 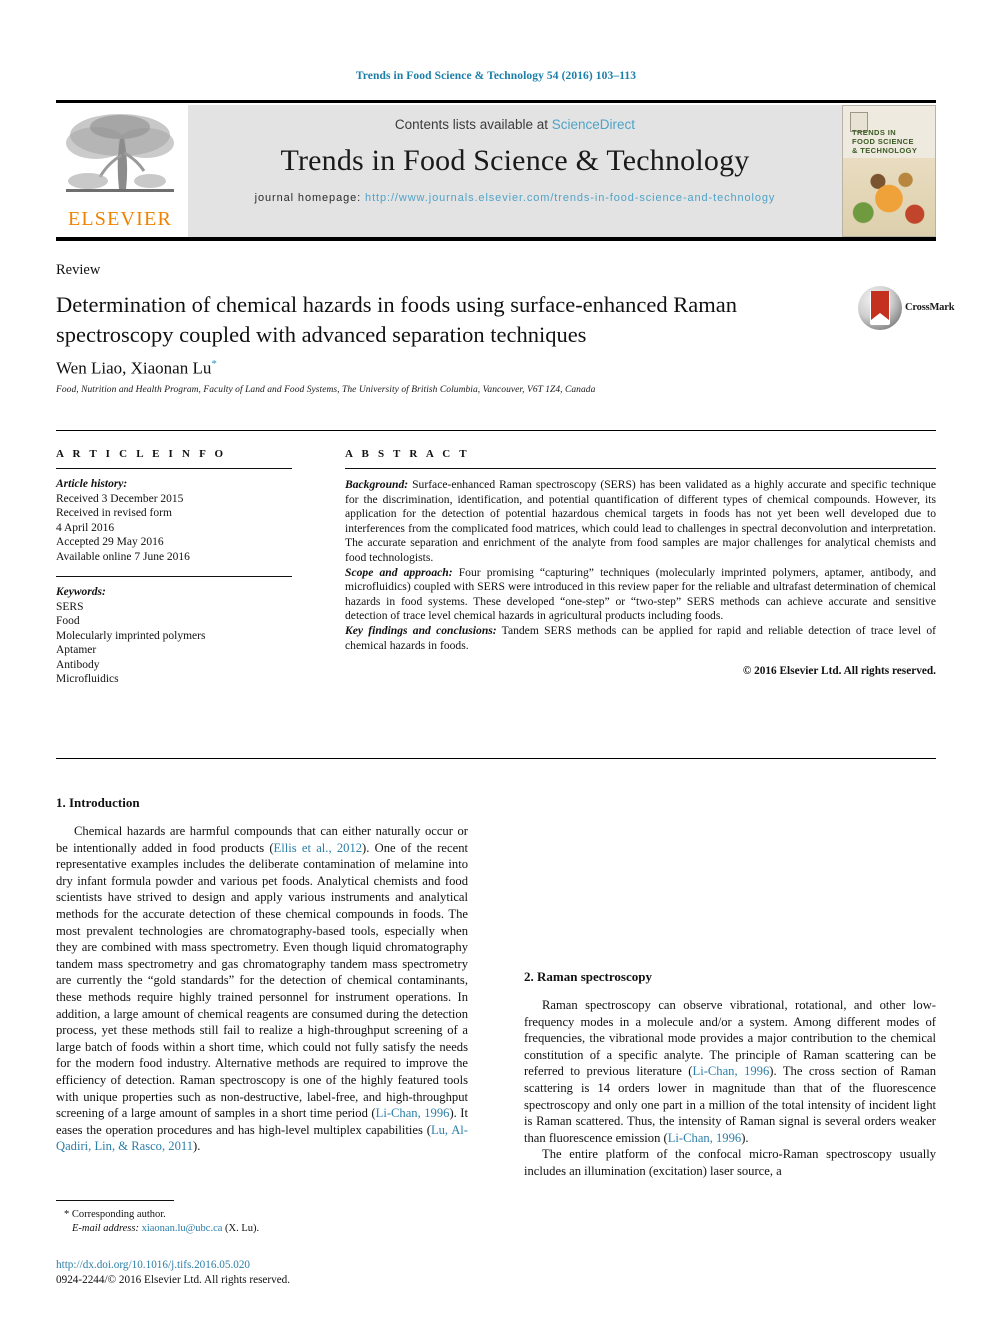 What do you see at coordinates (318, 848) in the screenshot?
I see `citation-ellis-2012: Ellis et al., 2012` at bounding box center [318, 848].